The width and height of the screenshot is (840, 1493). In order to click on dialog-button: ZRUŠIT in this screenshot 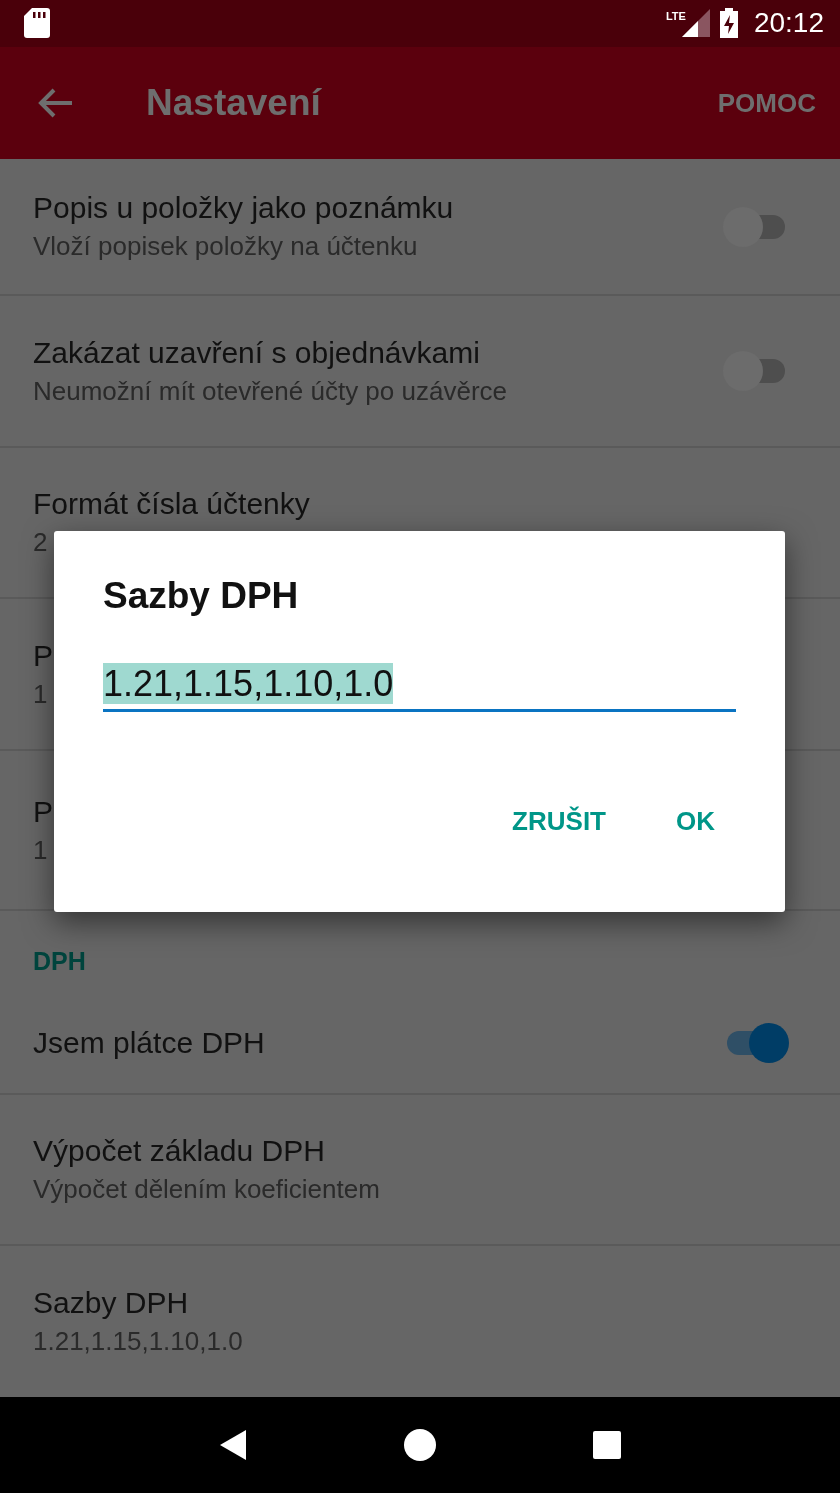, I will do `click(559, 821)`.